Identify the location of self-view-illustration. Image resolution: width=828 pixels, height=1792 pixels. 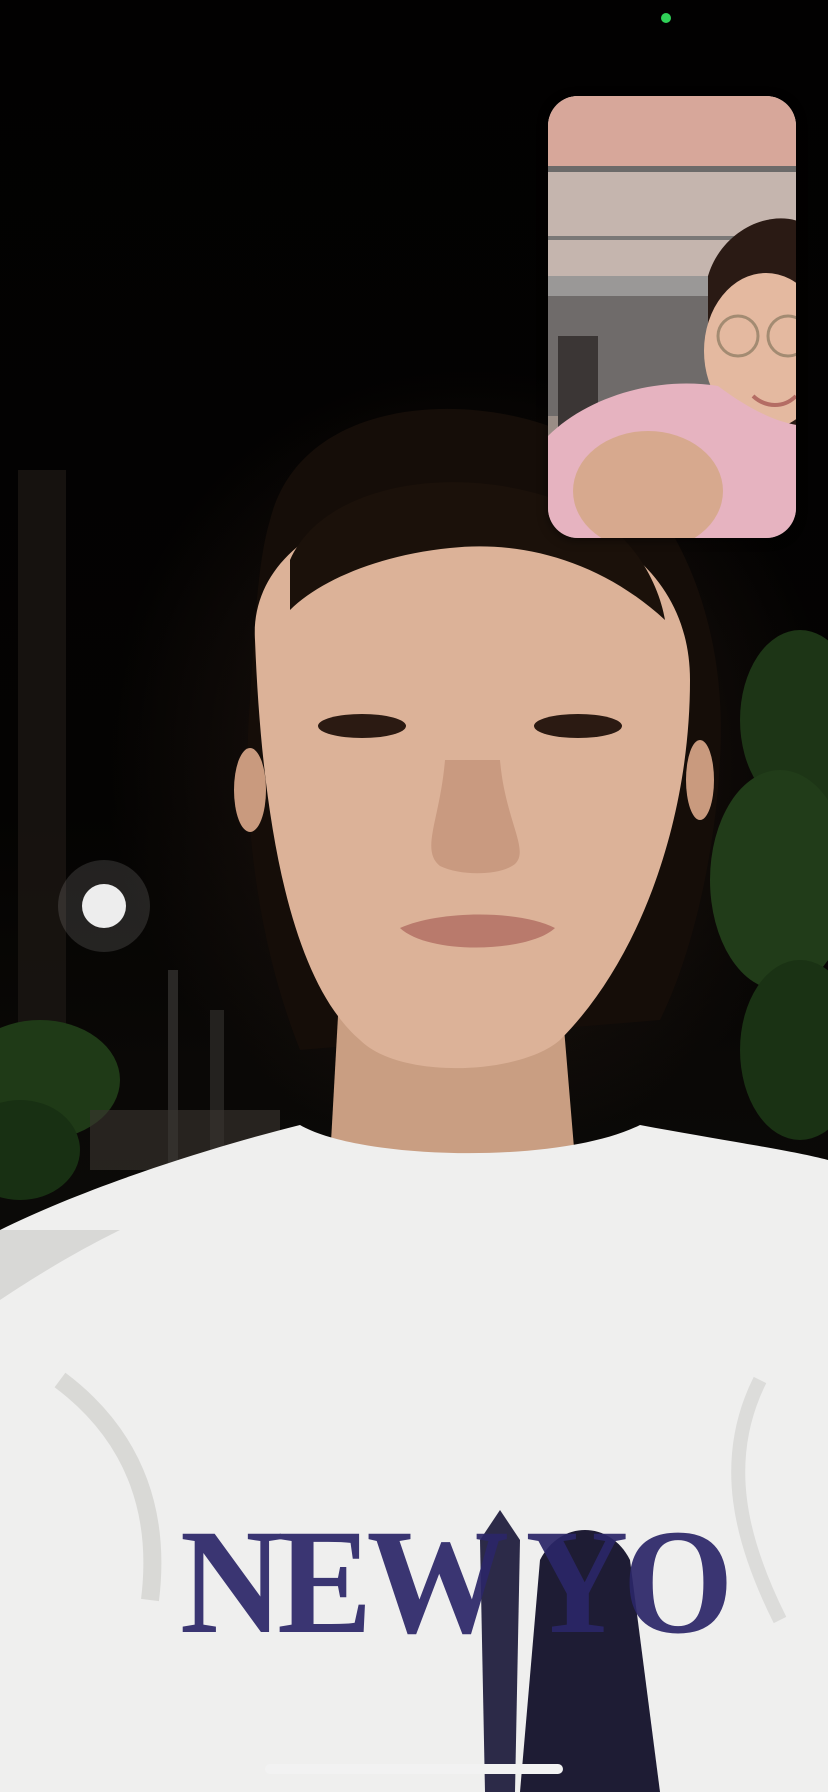
(672, 317).